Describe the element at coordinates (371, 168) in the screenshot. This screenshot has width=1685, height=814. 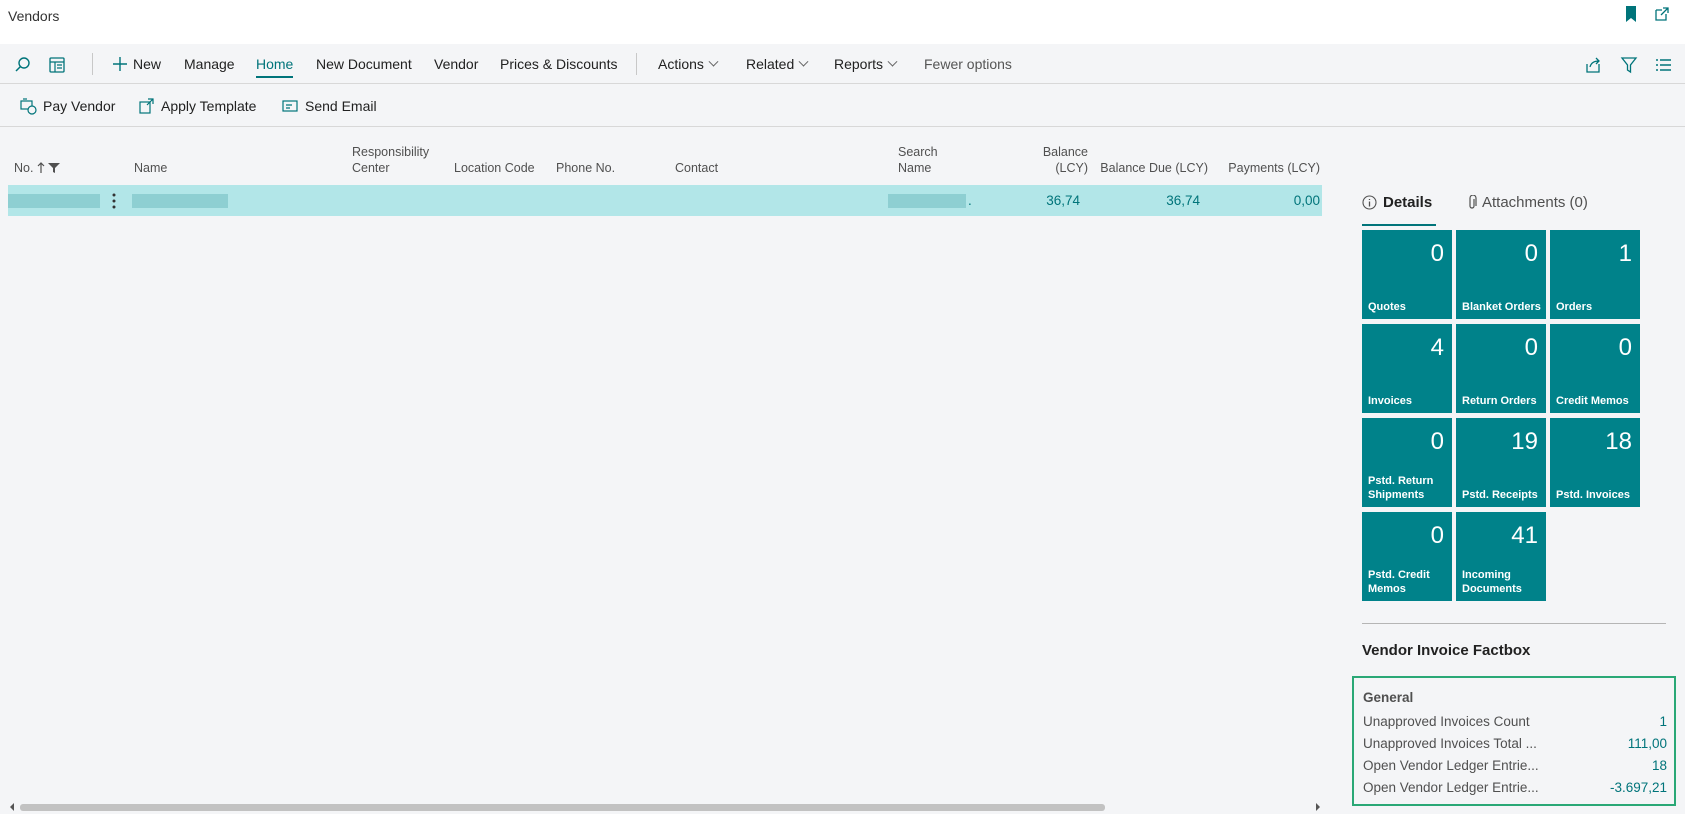
I see `resp-header-line2: Center` at that location.